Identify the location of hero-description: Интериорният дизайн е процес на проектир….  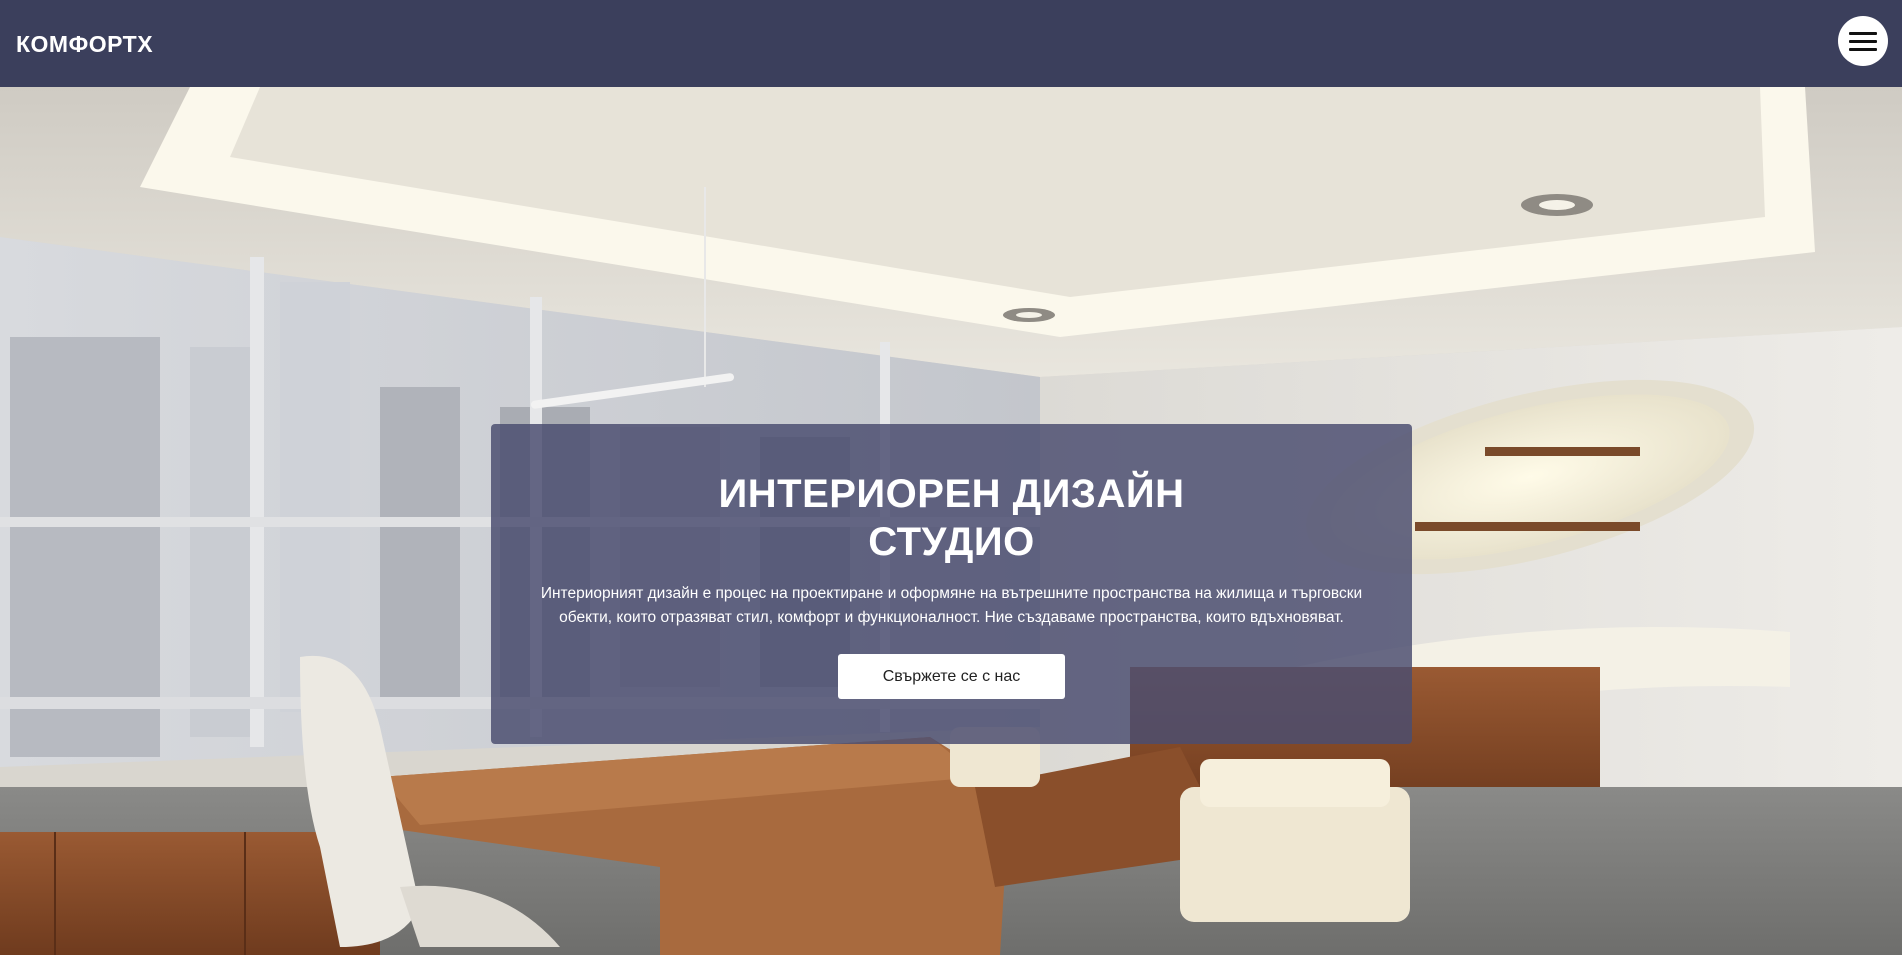
(951, 606).